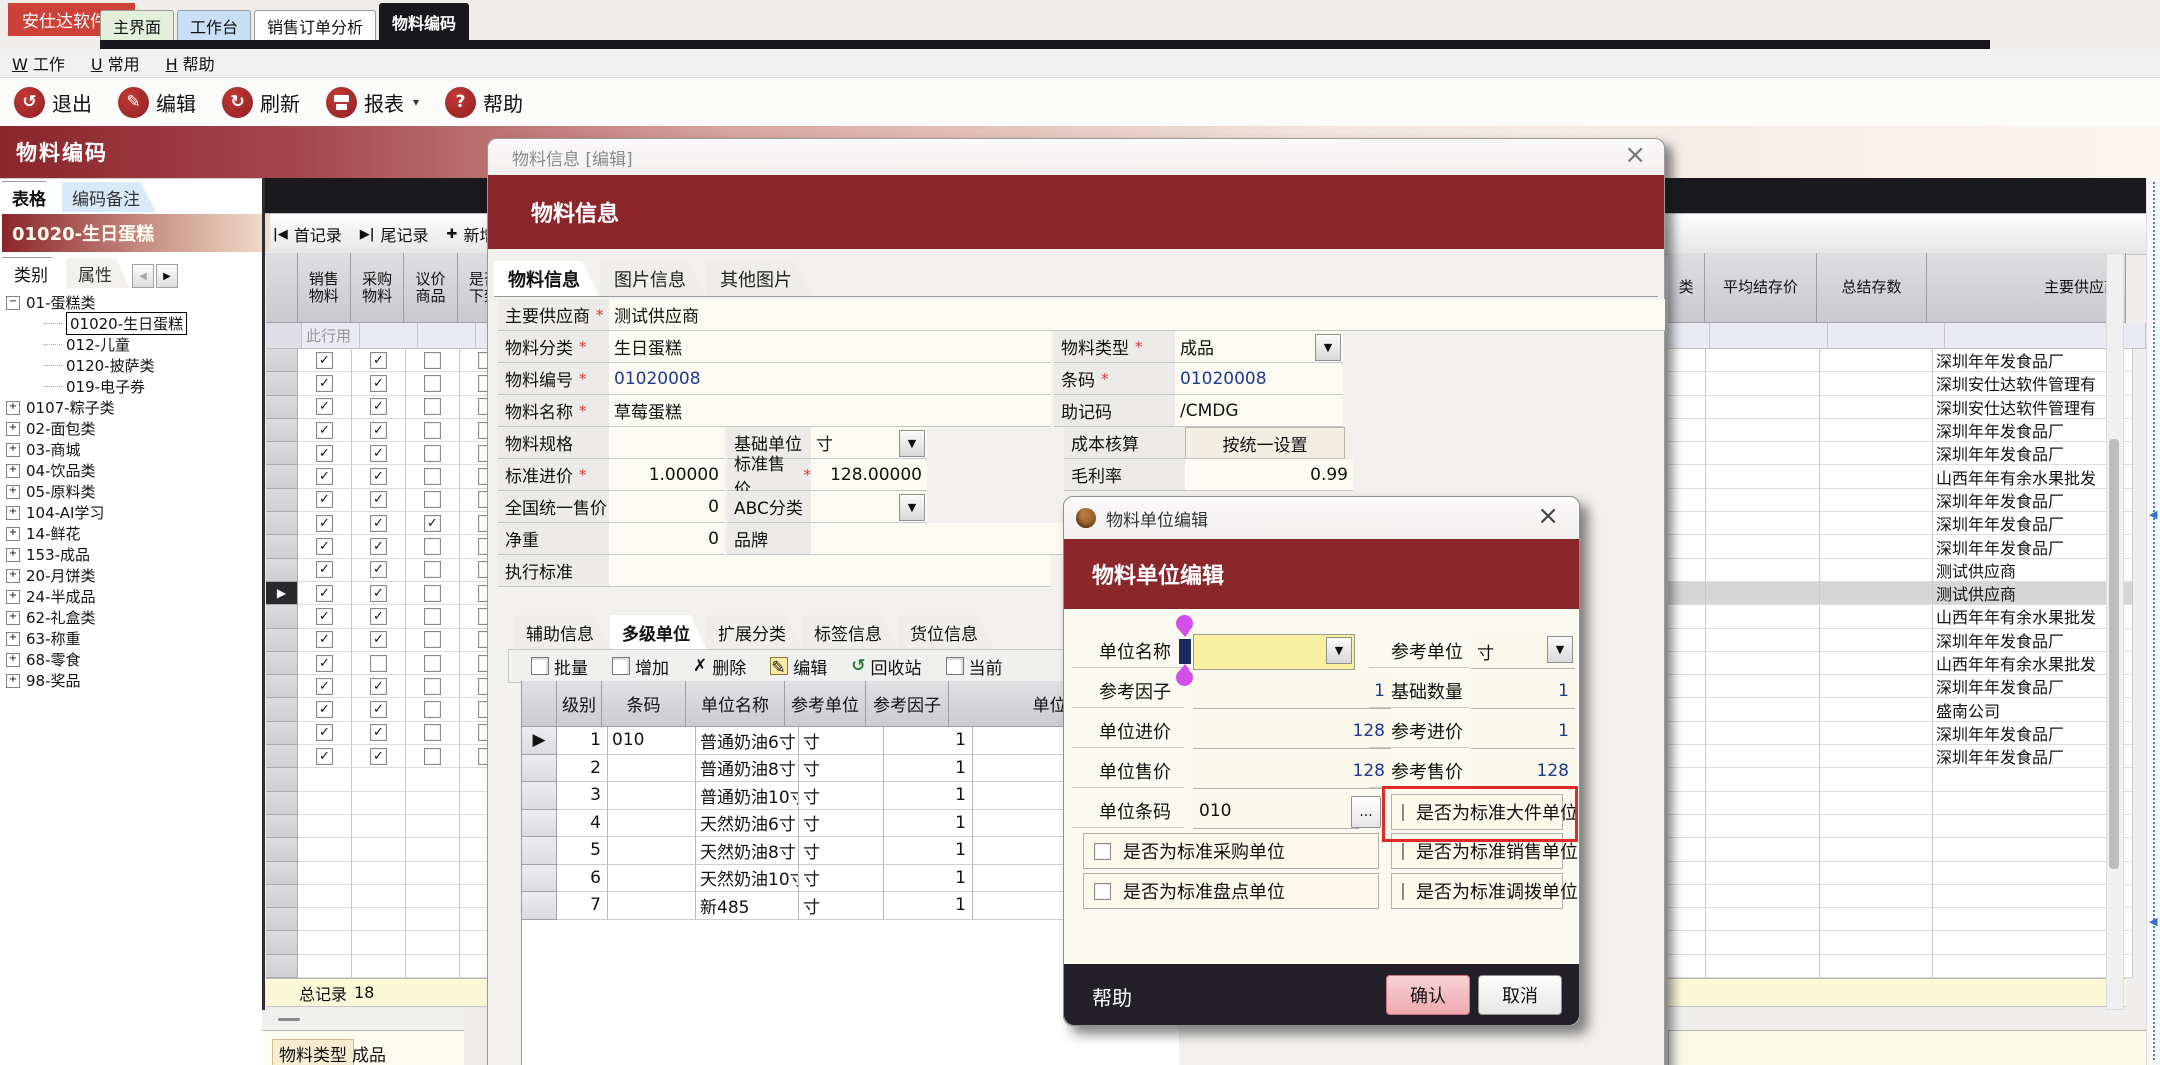 The width and height of the screenshot is (2160, 1065). I want to click on tab-other-pictures: 其他图片, so click(759, 279).